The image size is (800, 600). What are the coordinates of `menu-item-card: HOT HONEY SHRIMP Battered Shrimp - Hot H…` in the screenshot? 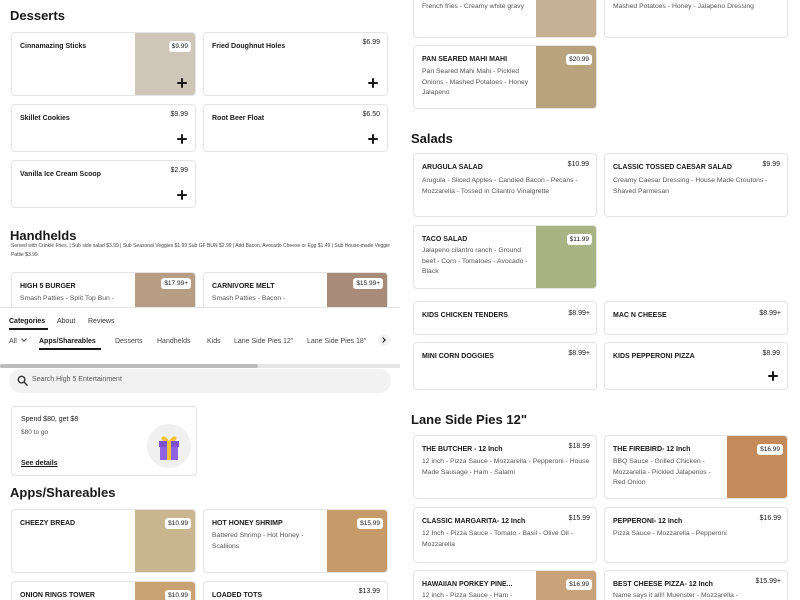 It's located at (295, 541).